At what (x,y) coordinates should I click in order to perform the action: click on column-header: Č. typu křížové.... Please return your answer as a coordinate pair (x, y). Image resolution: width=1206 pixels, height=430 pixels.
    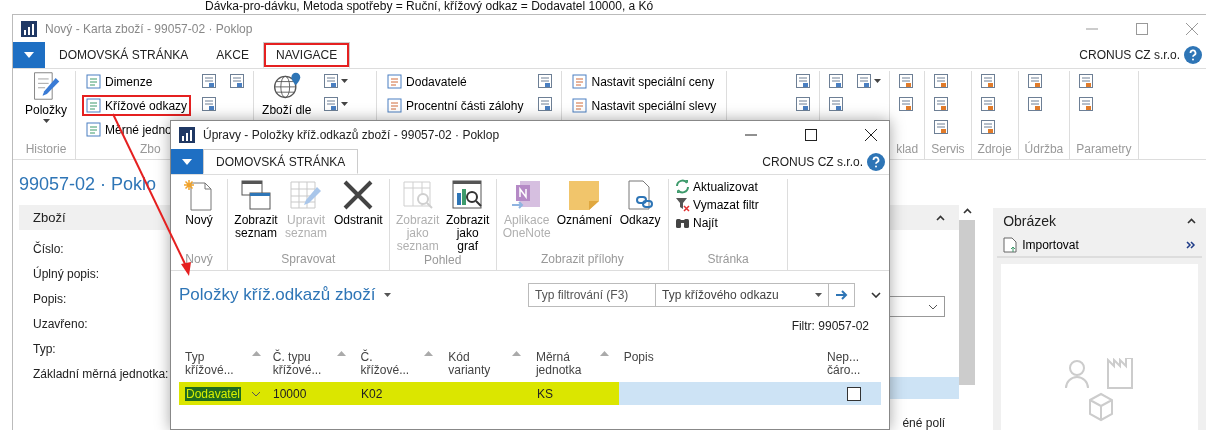
    Looking at the image, I should click on (300, 364).